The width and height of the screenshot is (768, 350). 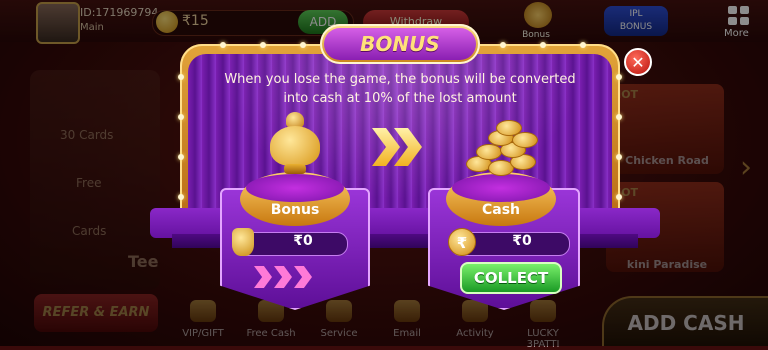 I want to click on coins-icon, so click(x=501, y=150).